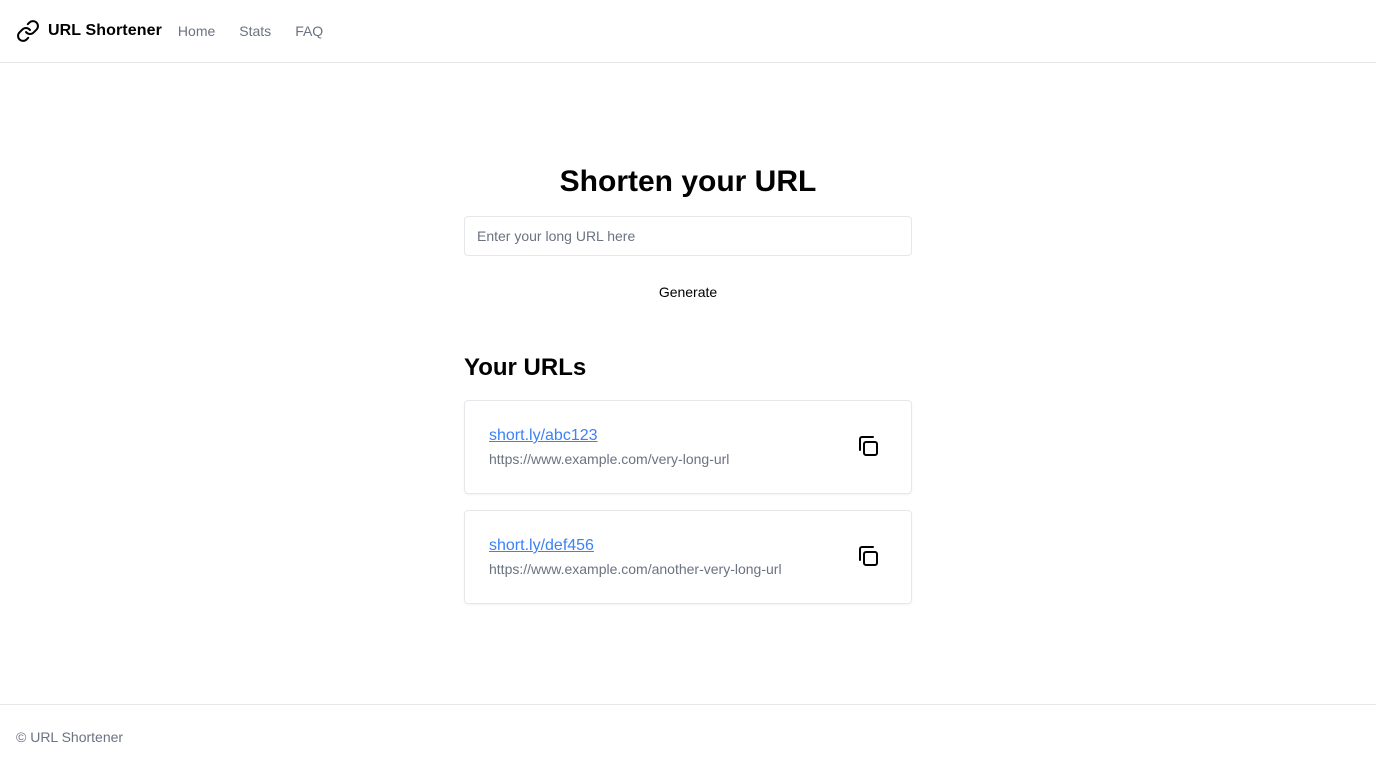 The height and width of the screenshot is (768, 1376). Describe the element at coordinates (609, 459) in the screenshot. I see `long-url-text: https://www.example.com/very-long-url` at that location.